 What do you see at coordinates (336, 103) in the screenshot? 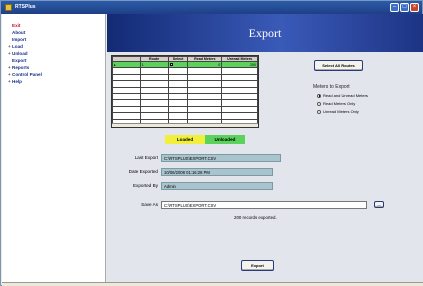
I see `radio-read-only: Read Meters Only` at bounding box center [336, 103].